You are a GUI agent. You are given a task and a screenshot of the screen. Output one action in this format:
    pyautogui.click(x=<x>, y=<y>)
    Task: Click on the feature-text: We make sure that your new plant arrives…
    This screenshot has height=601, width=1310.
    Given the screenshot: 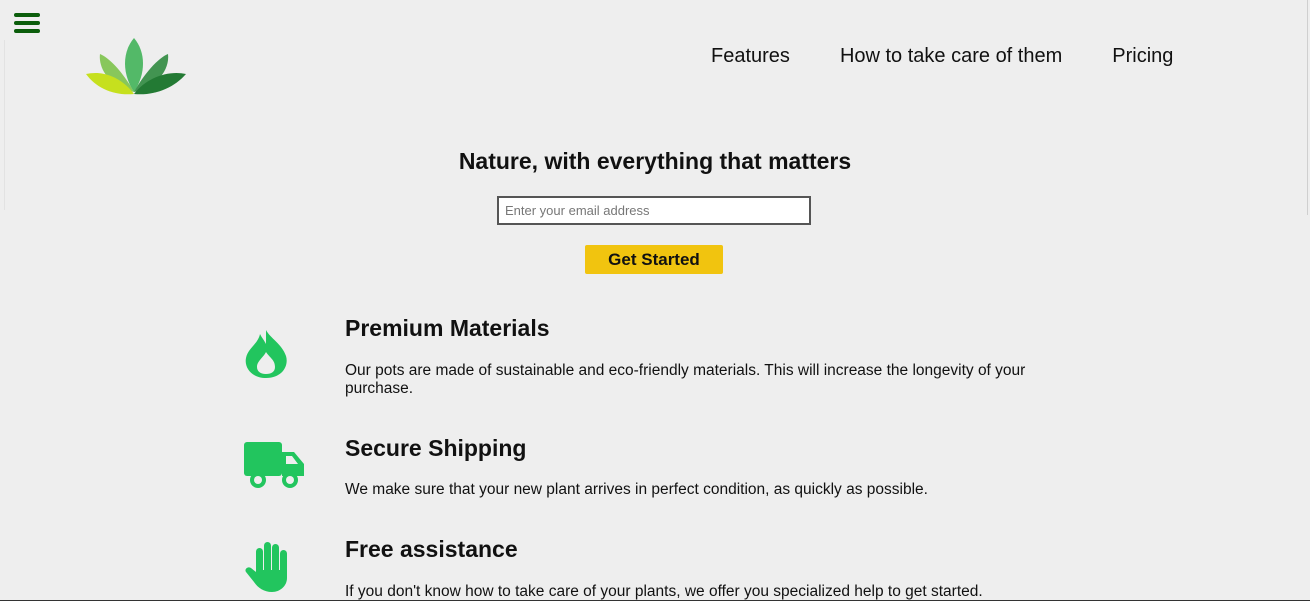 What is the action you would take?
    pyautogui.click(x=636, y=489)
    